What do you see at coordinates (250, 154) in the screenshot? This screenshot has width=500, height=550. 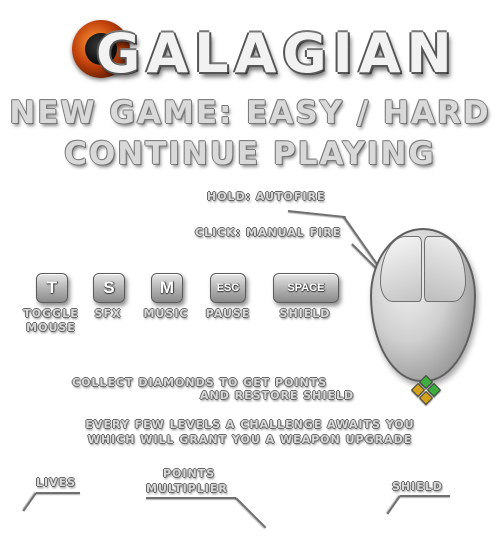 I see `menu-continue-playing: CONTINUE PLAYING` at bounding box center [250, 154].